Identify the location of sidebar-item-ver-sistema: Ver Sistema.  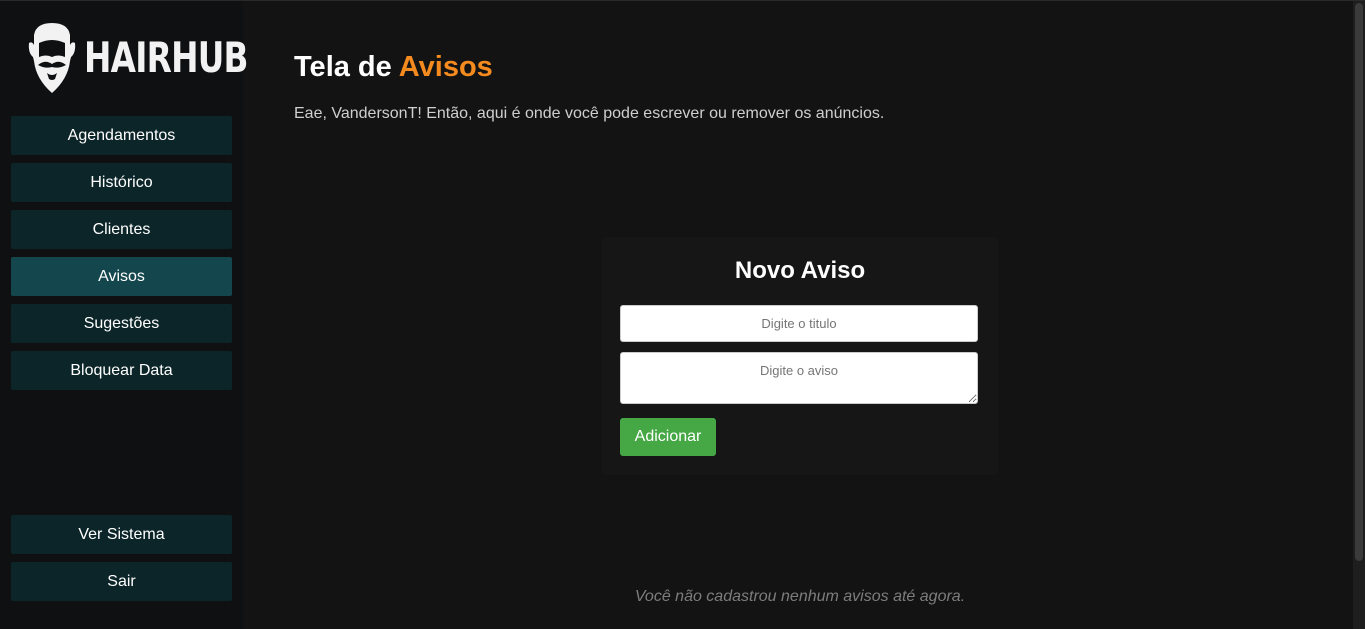
(121, 534).